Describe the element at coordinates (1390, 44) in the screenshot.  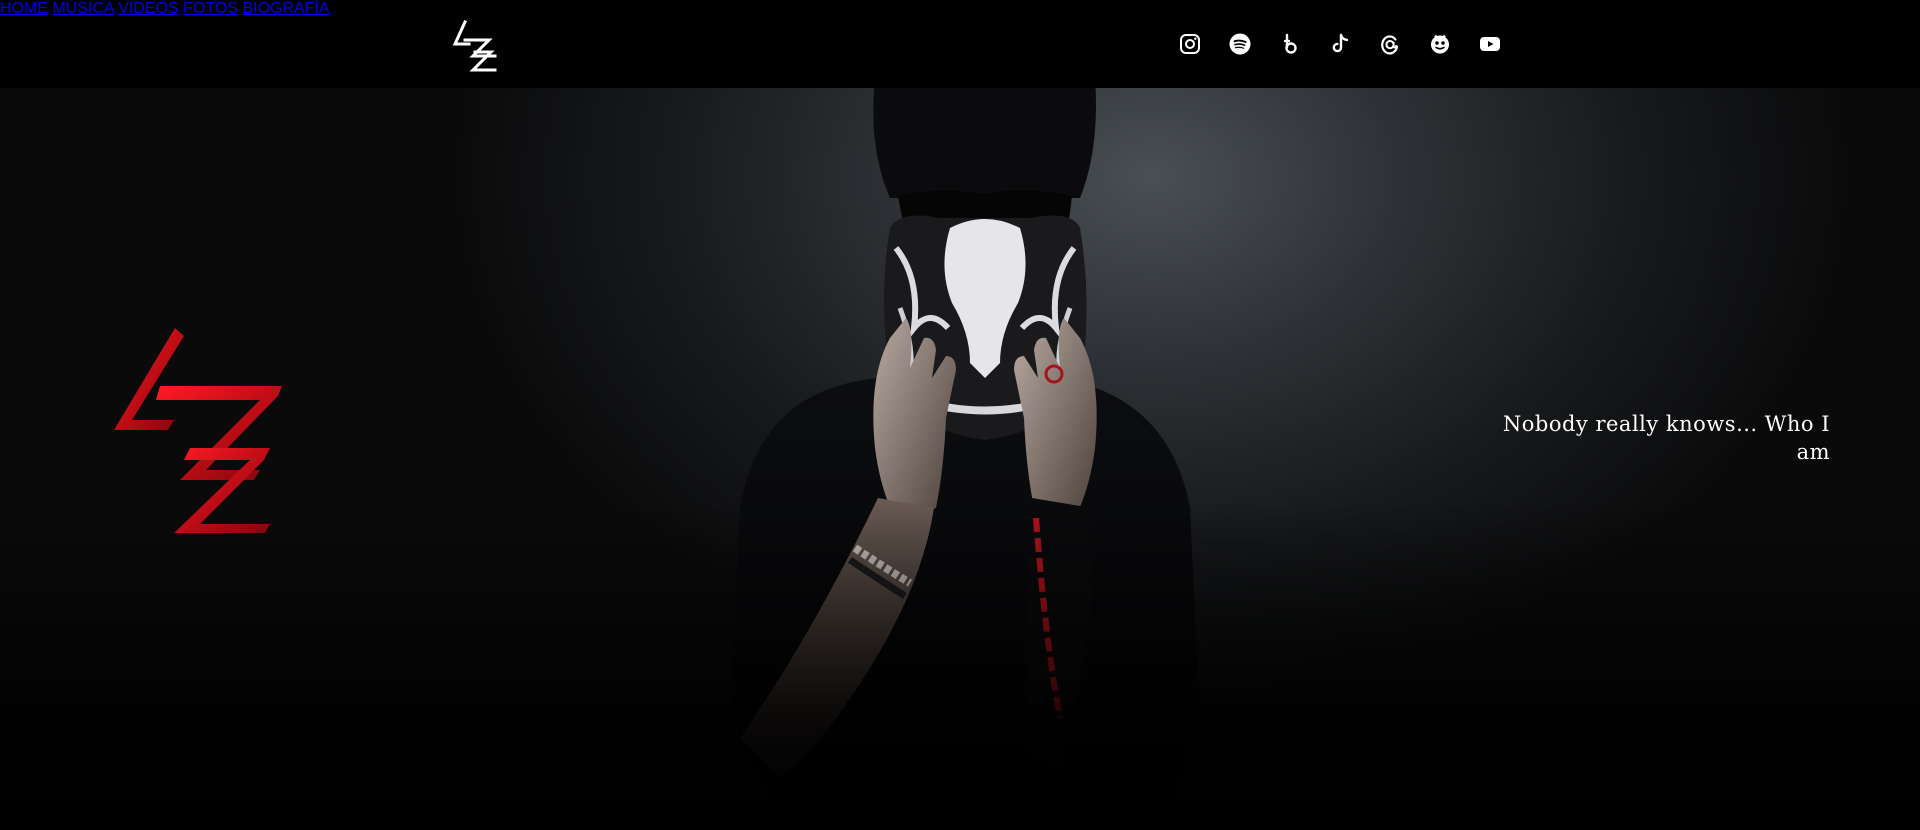
I see `threads-icon` at that location.